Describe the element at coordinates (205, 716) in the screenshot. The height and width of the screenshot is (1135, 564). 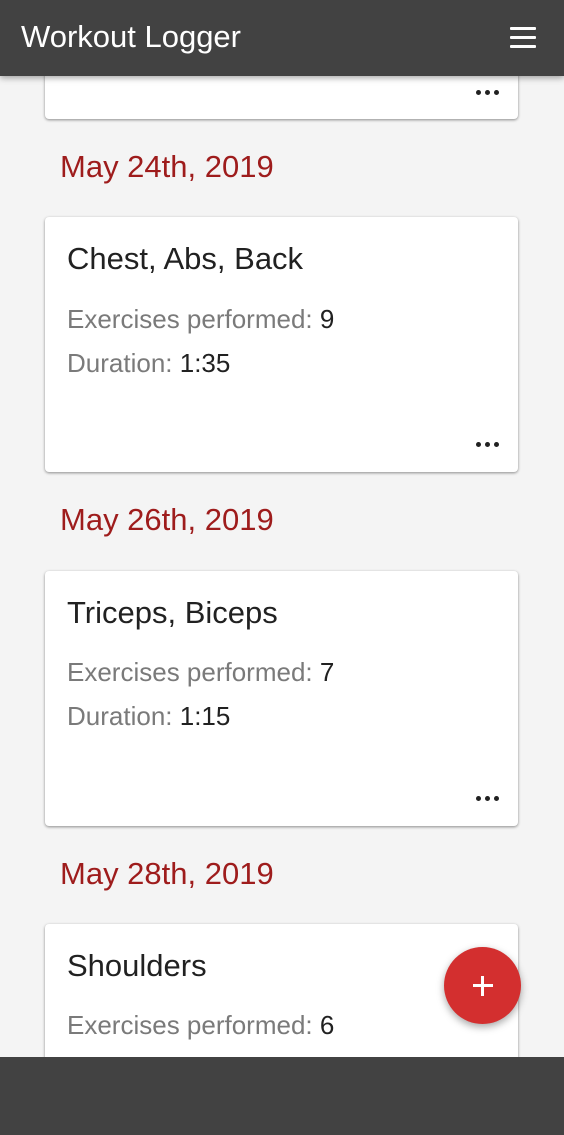
I see `duration-value: 1:15` at that location.